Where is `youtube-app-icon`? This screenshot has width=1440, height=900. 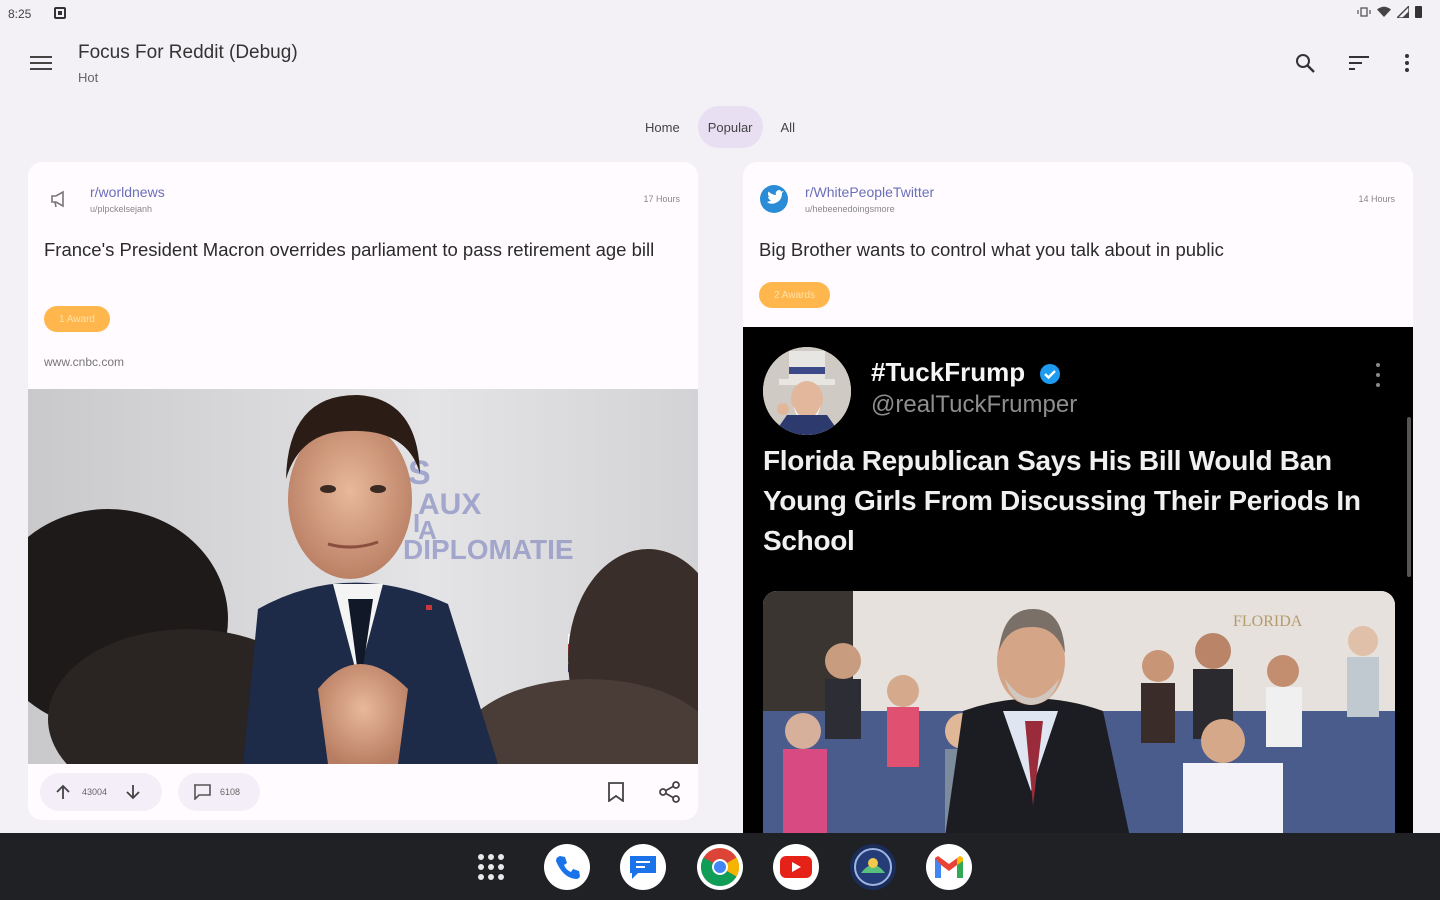
youtube-app-icon is located at coordinates (796, 867).